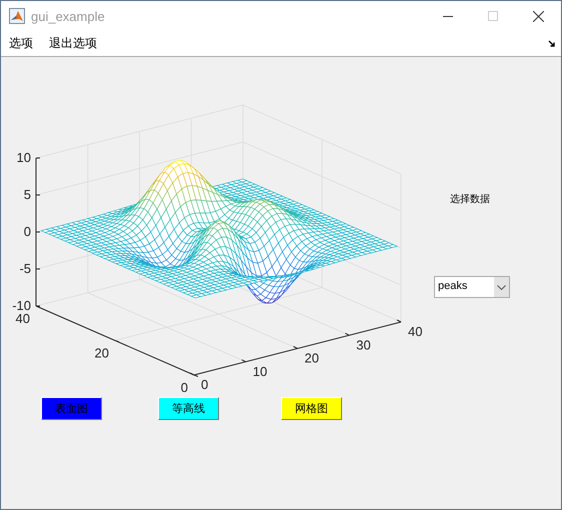 The width and height of the screenshot is (562, 510). What do you see at coordinates (21, 305) in the screenshot?
I see `tick-label: -10` at bounding box center [21, 305].